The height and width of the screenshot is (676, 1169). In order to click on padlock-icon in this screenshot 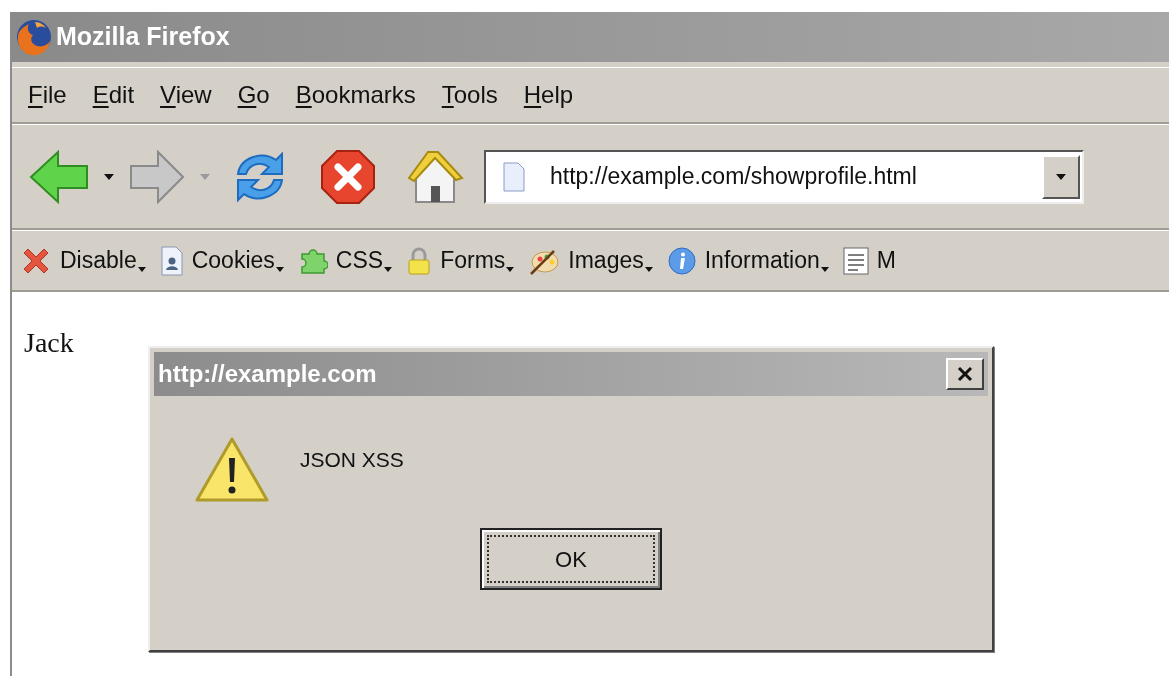, I will do `click(419, 260)`.